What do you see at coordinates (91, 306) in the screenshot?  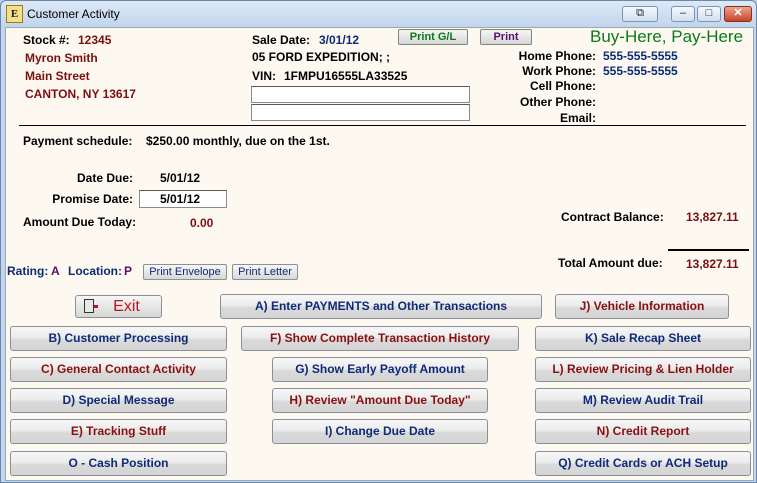 I see `exit-door-icon` at bounding box center [91, 306].